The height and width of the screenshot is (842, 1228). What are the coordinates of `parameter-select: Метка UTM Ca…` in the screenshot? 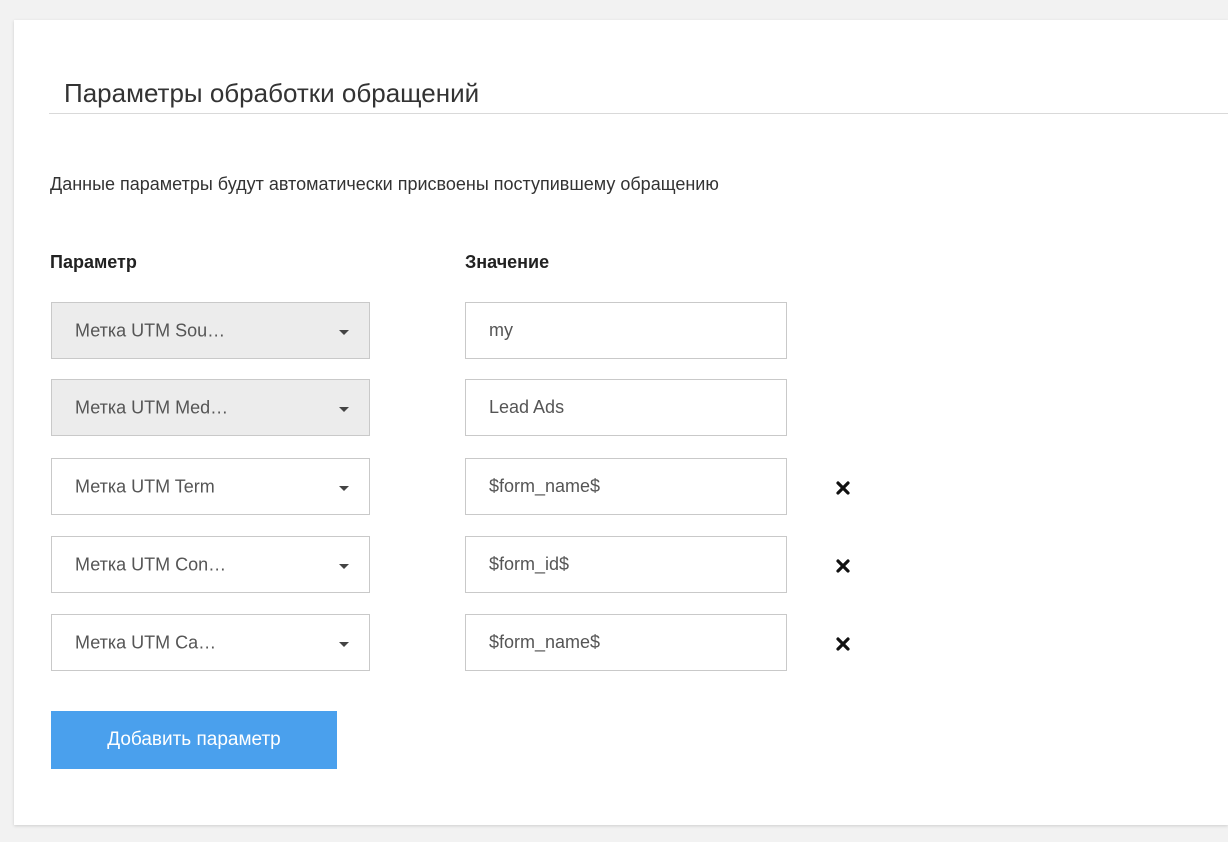 It's located at (210, 642).